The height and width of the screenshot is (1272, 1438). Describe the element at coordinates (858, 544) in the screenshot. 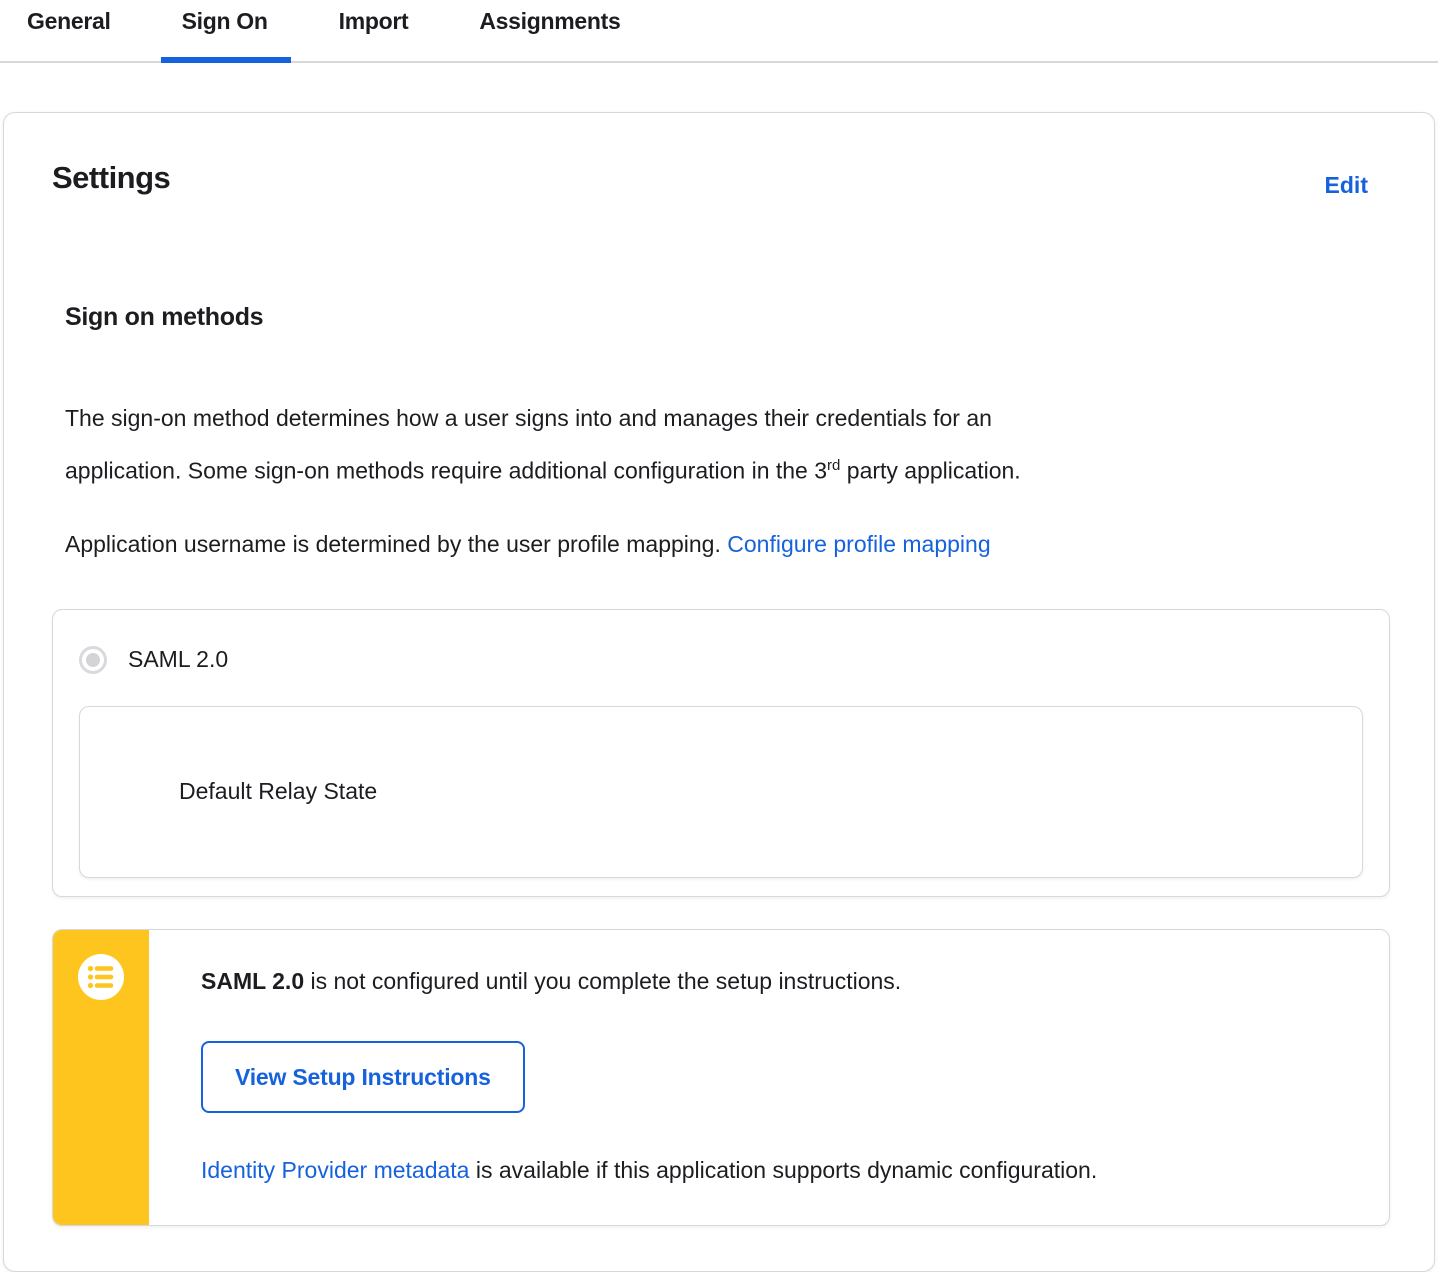

I see `configure-profile-mapping-link: Configure profile mapping` at that location.